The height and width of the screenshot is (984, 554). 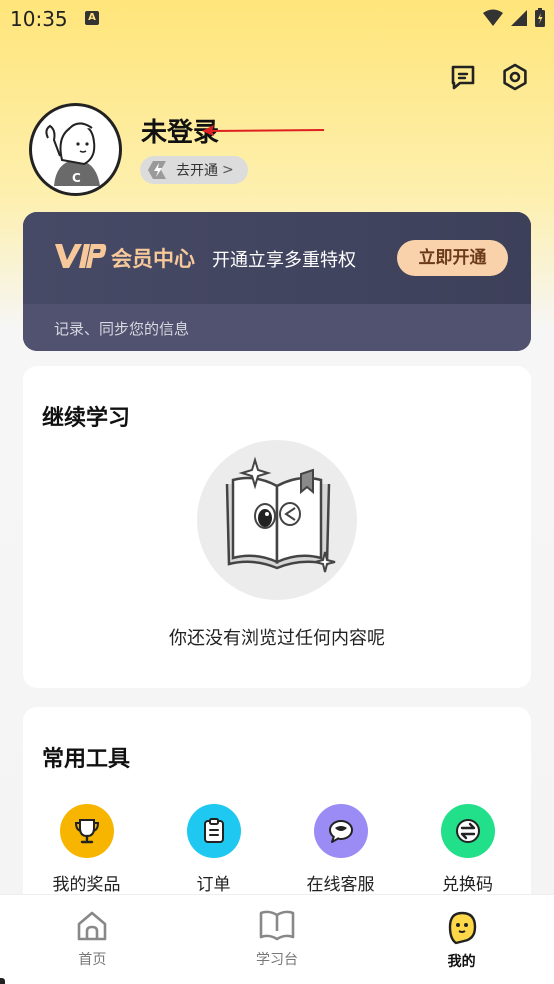 I want to click on common-tools-title: 常用工具, so click(x=86, y=759).